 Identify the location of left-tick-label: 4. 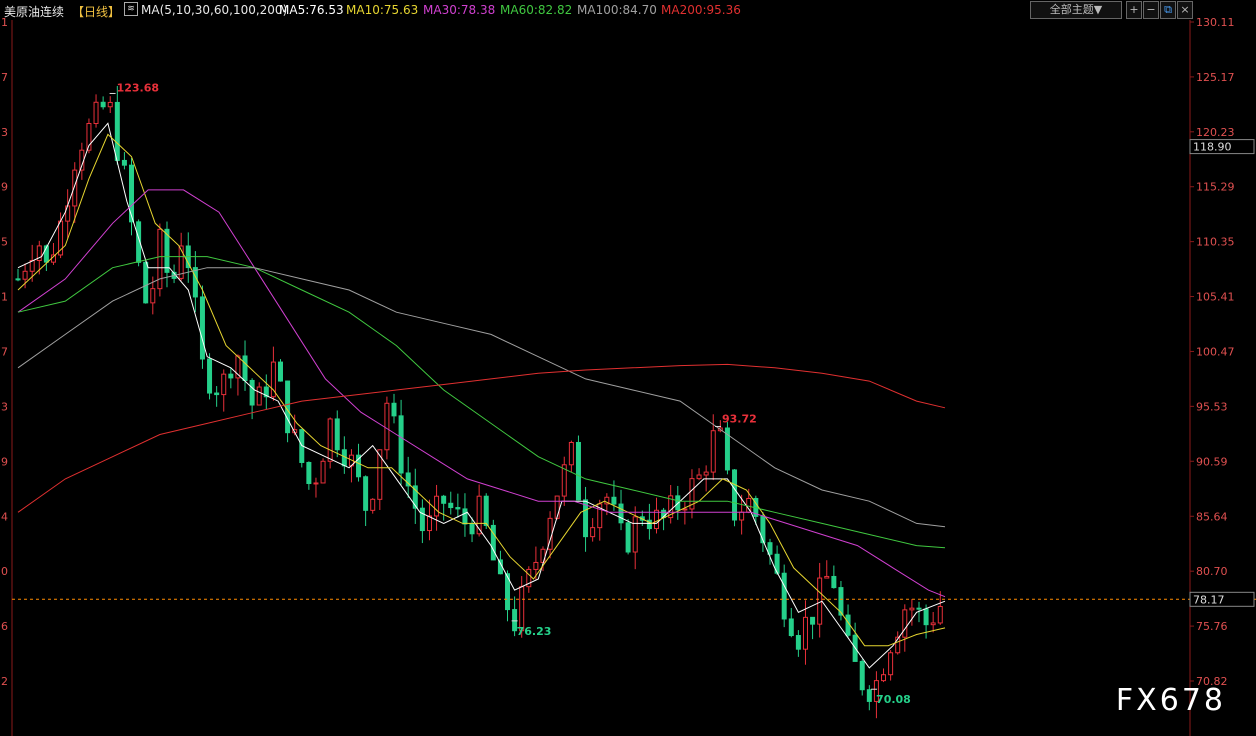
(4, 516).